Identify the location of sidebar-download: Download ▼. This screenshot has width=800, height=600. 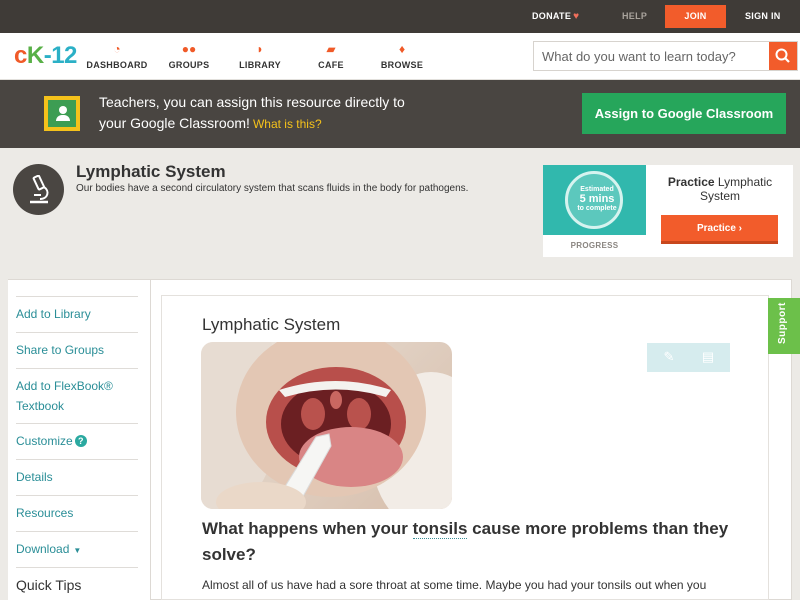
(77, 546).